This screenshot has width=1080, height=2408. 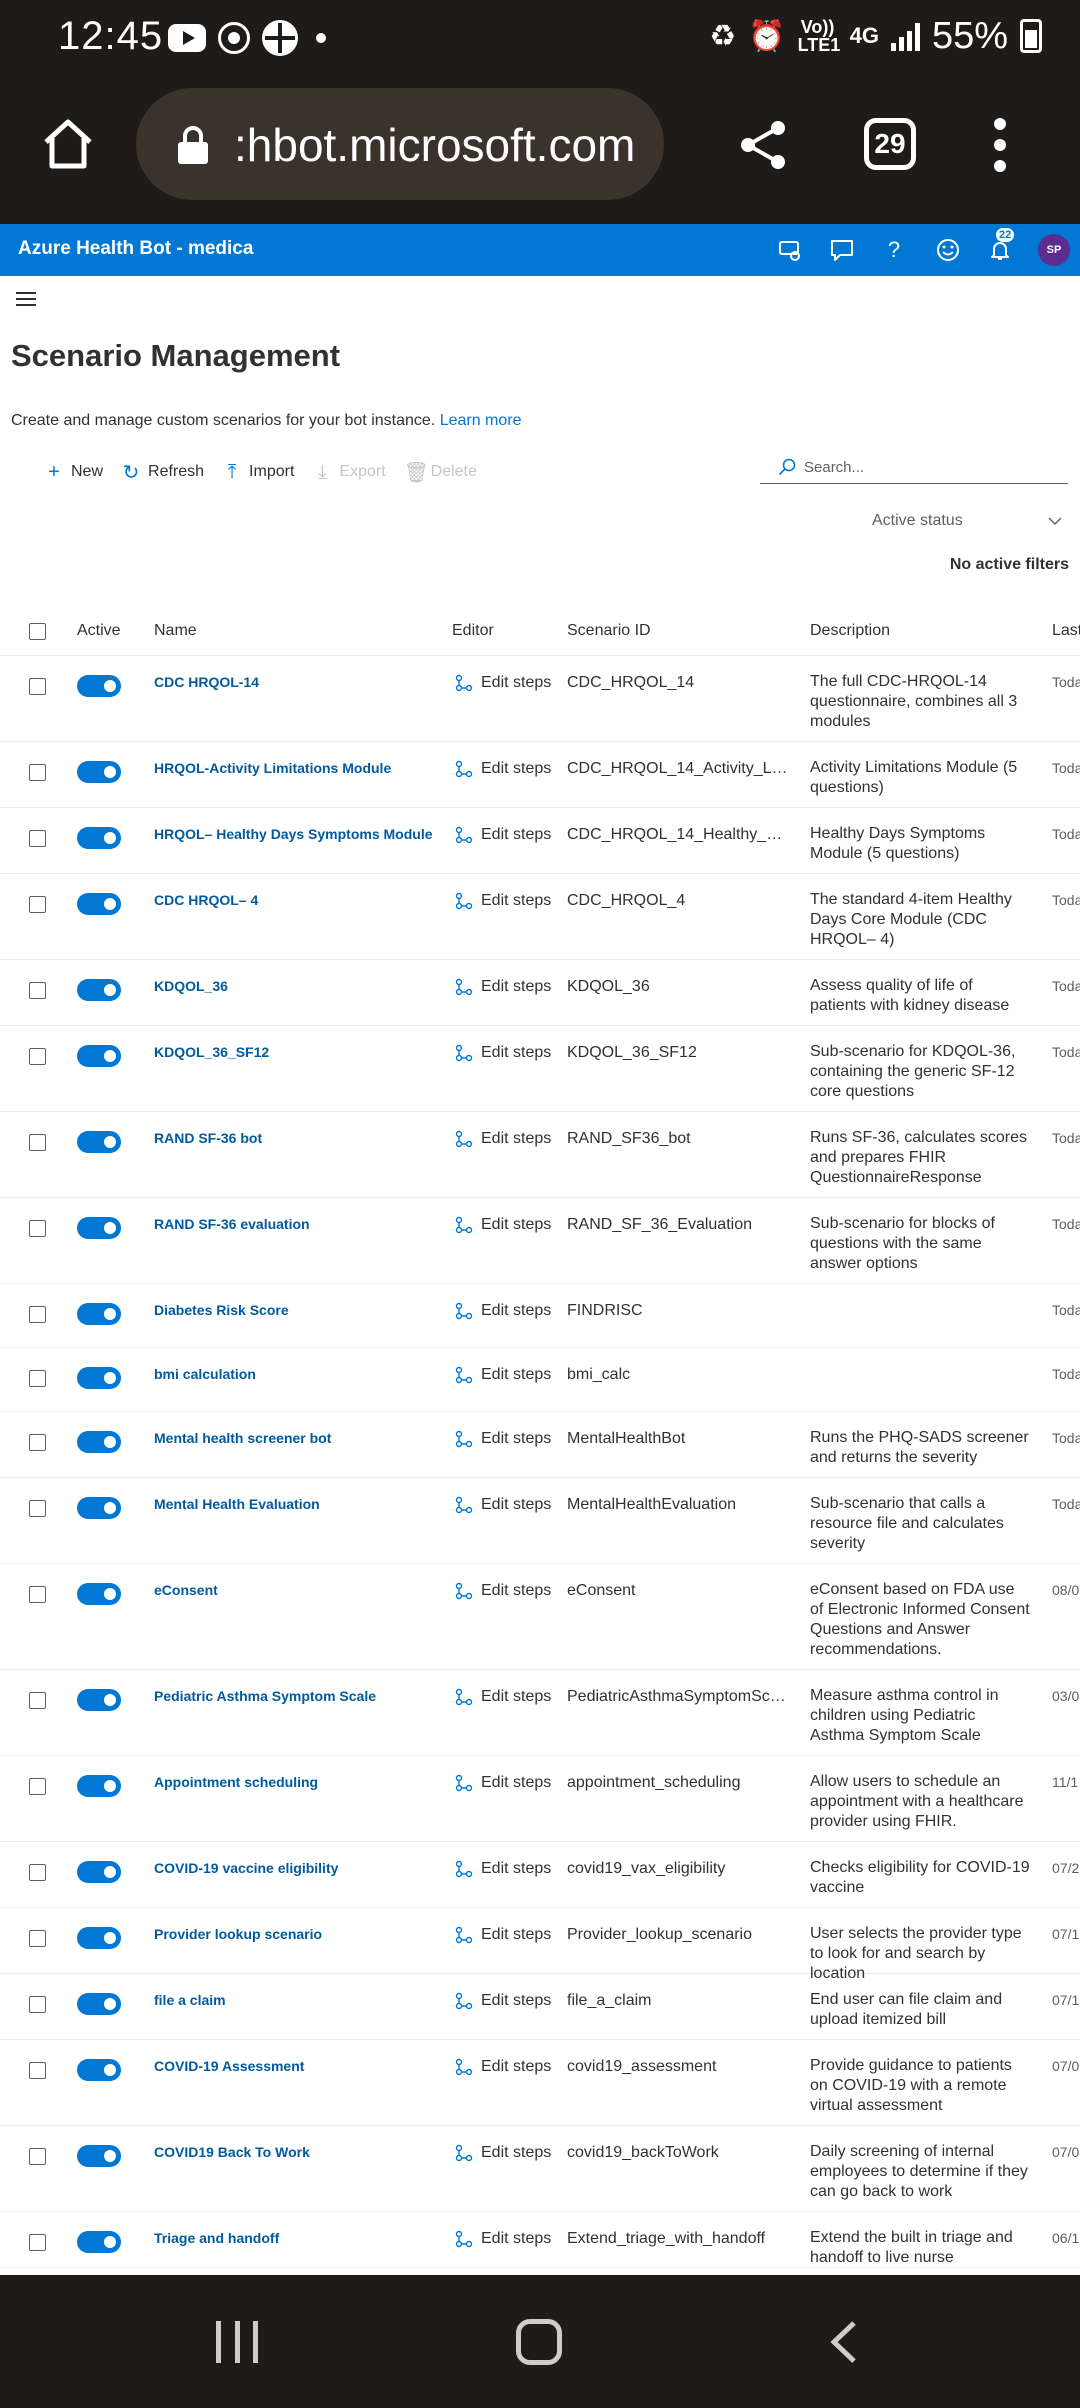 What do you see at coordinates (294, 1934) in the screenshot?
I see `scenario-name-link: Provider lookup scenario` at bounding box center [294, 1934].